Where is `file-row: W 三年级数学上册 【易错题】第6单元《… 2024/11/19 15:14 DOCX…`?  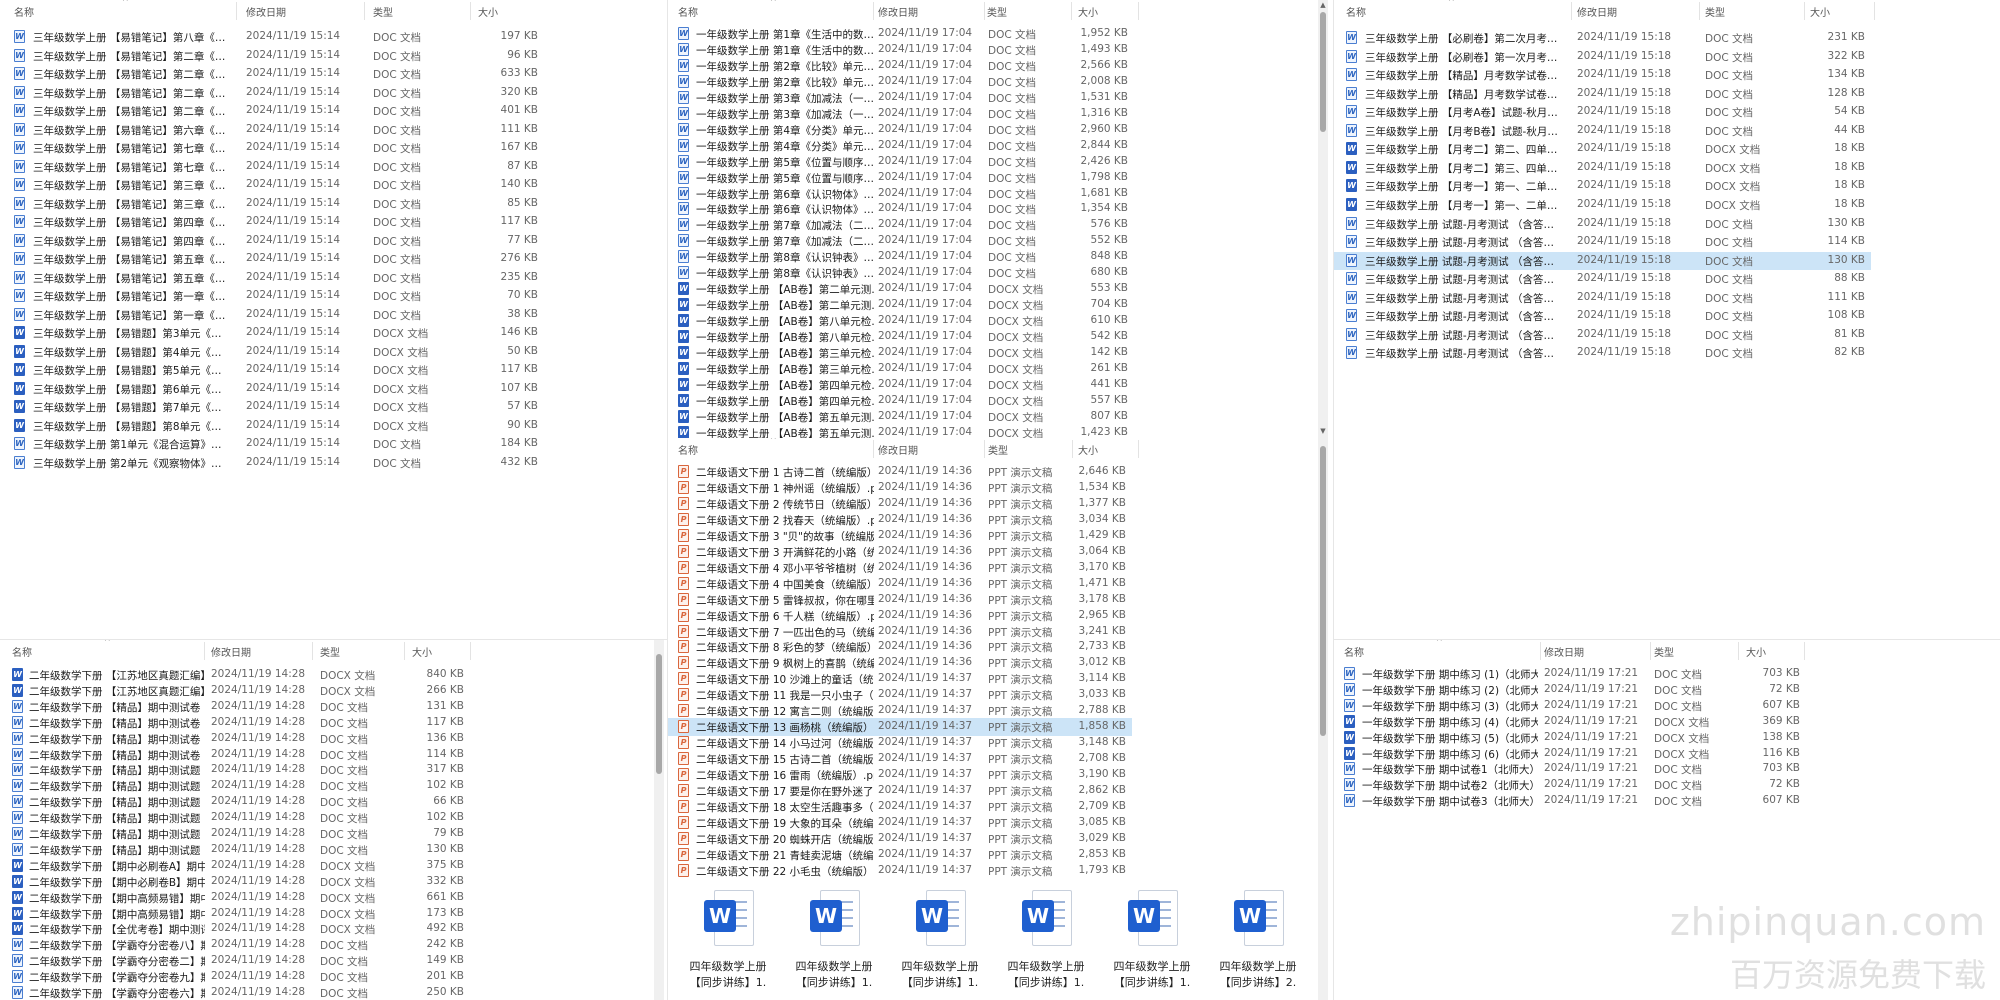 file-row: W 三年级数学上册 【易错题】第6单元《… 2024/11/19 15:14 DOCX… is located at coordinates (272, 389).